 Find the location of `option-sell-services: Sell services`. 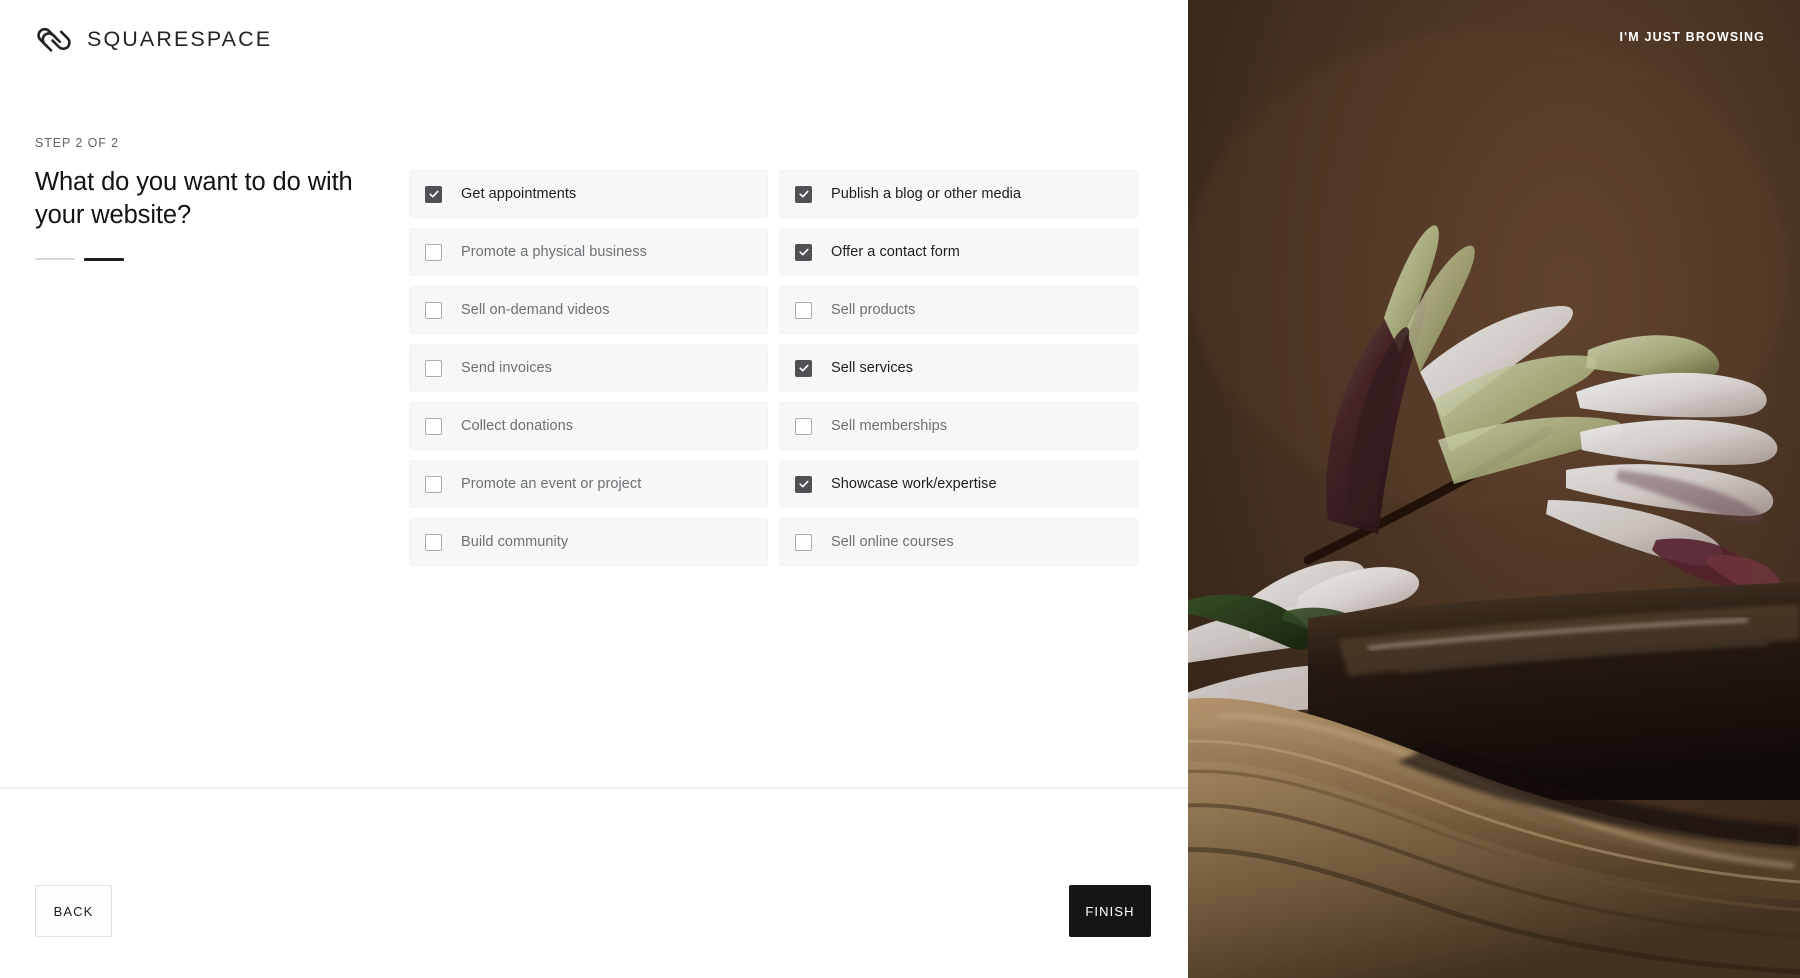

option-sell-services: Sell services is located at coordinates (958, 368).